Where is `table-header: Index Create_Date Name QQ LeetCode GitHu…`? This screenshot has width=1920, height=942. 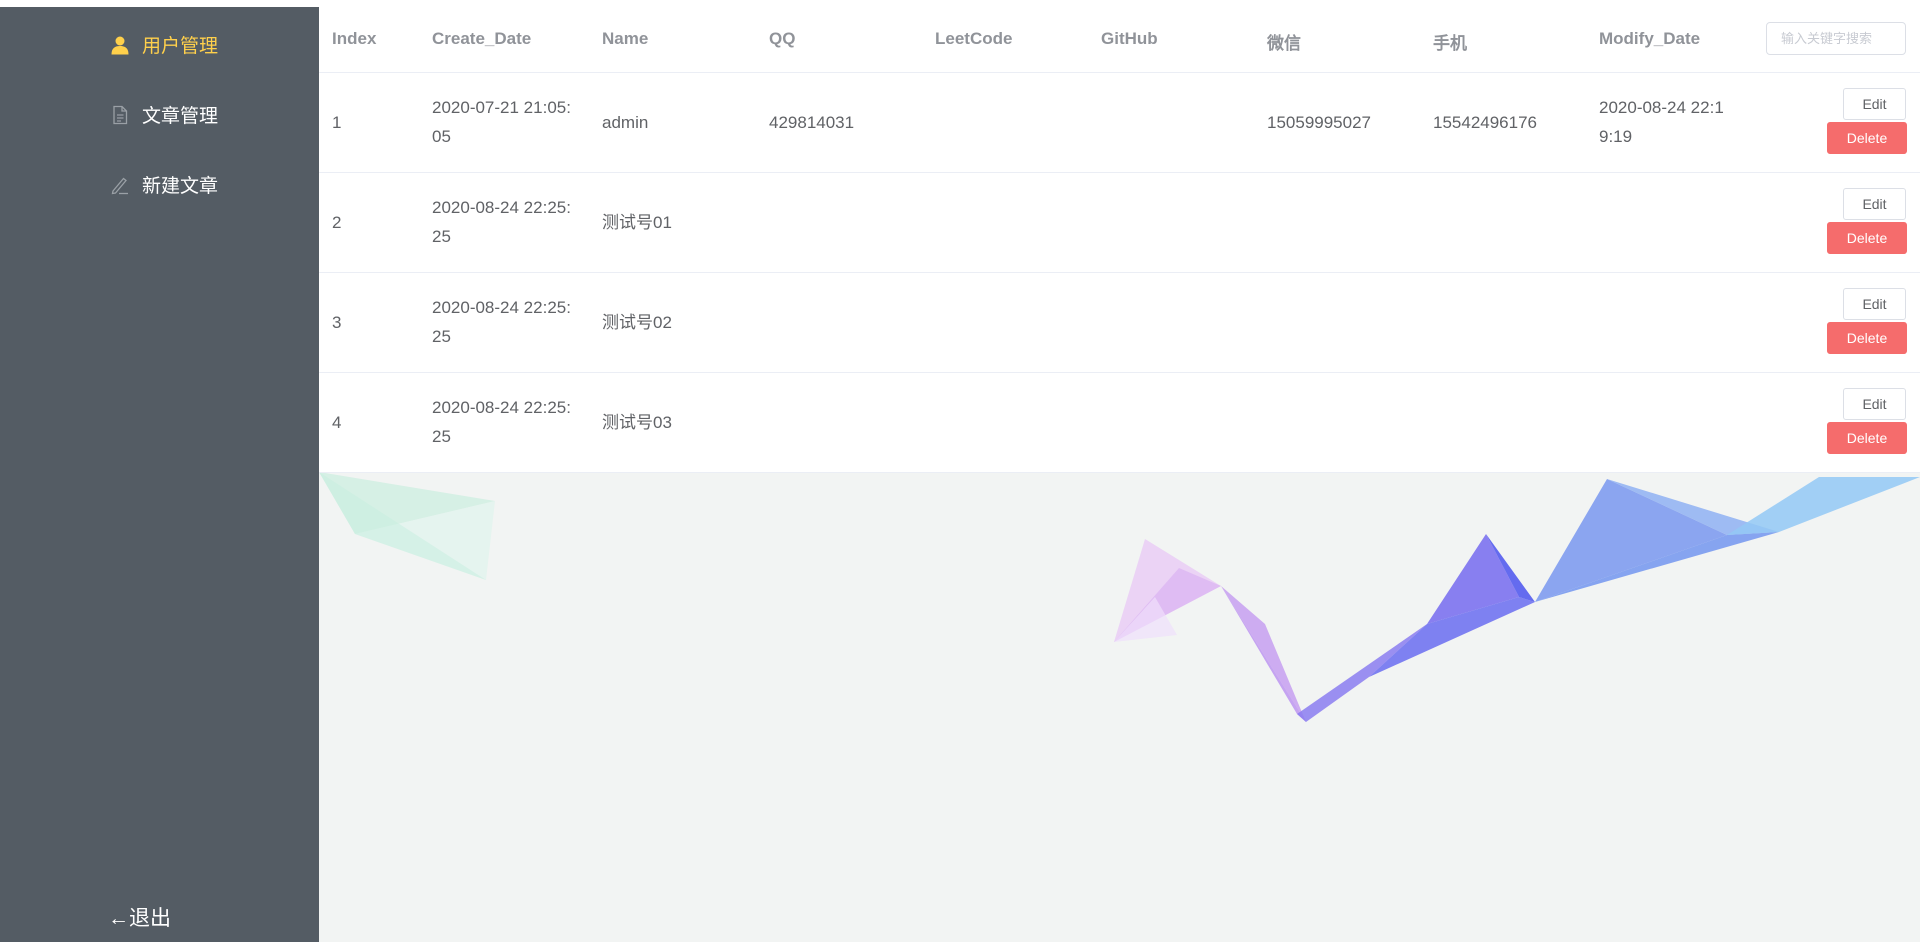 table-header: Index Create_Date Name QQ LeetCode GitHu… is located at coordinates (1119, 40).